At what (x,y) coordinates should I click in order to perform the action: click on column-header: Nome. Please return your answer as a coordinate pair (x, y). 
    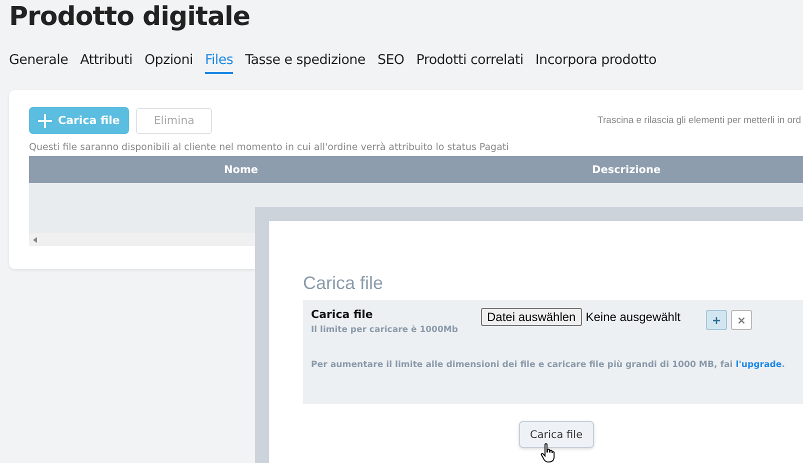
    Looking at the image, I should click on (241, 170).